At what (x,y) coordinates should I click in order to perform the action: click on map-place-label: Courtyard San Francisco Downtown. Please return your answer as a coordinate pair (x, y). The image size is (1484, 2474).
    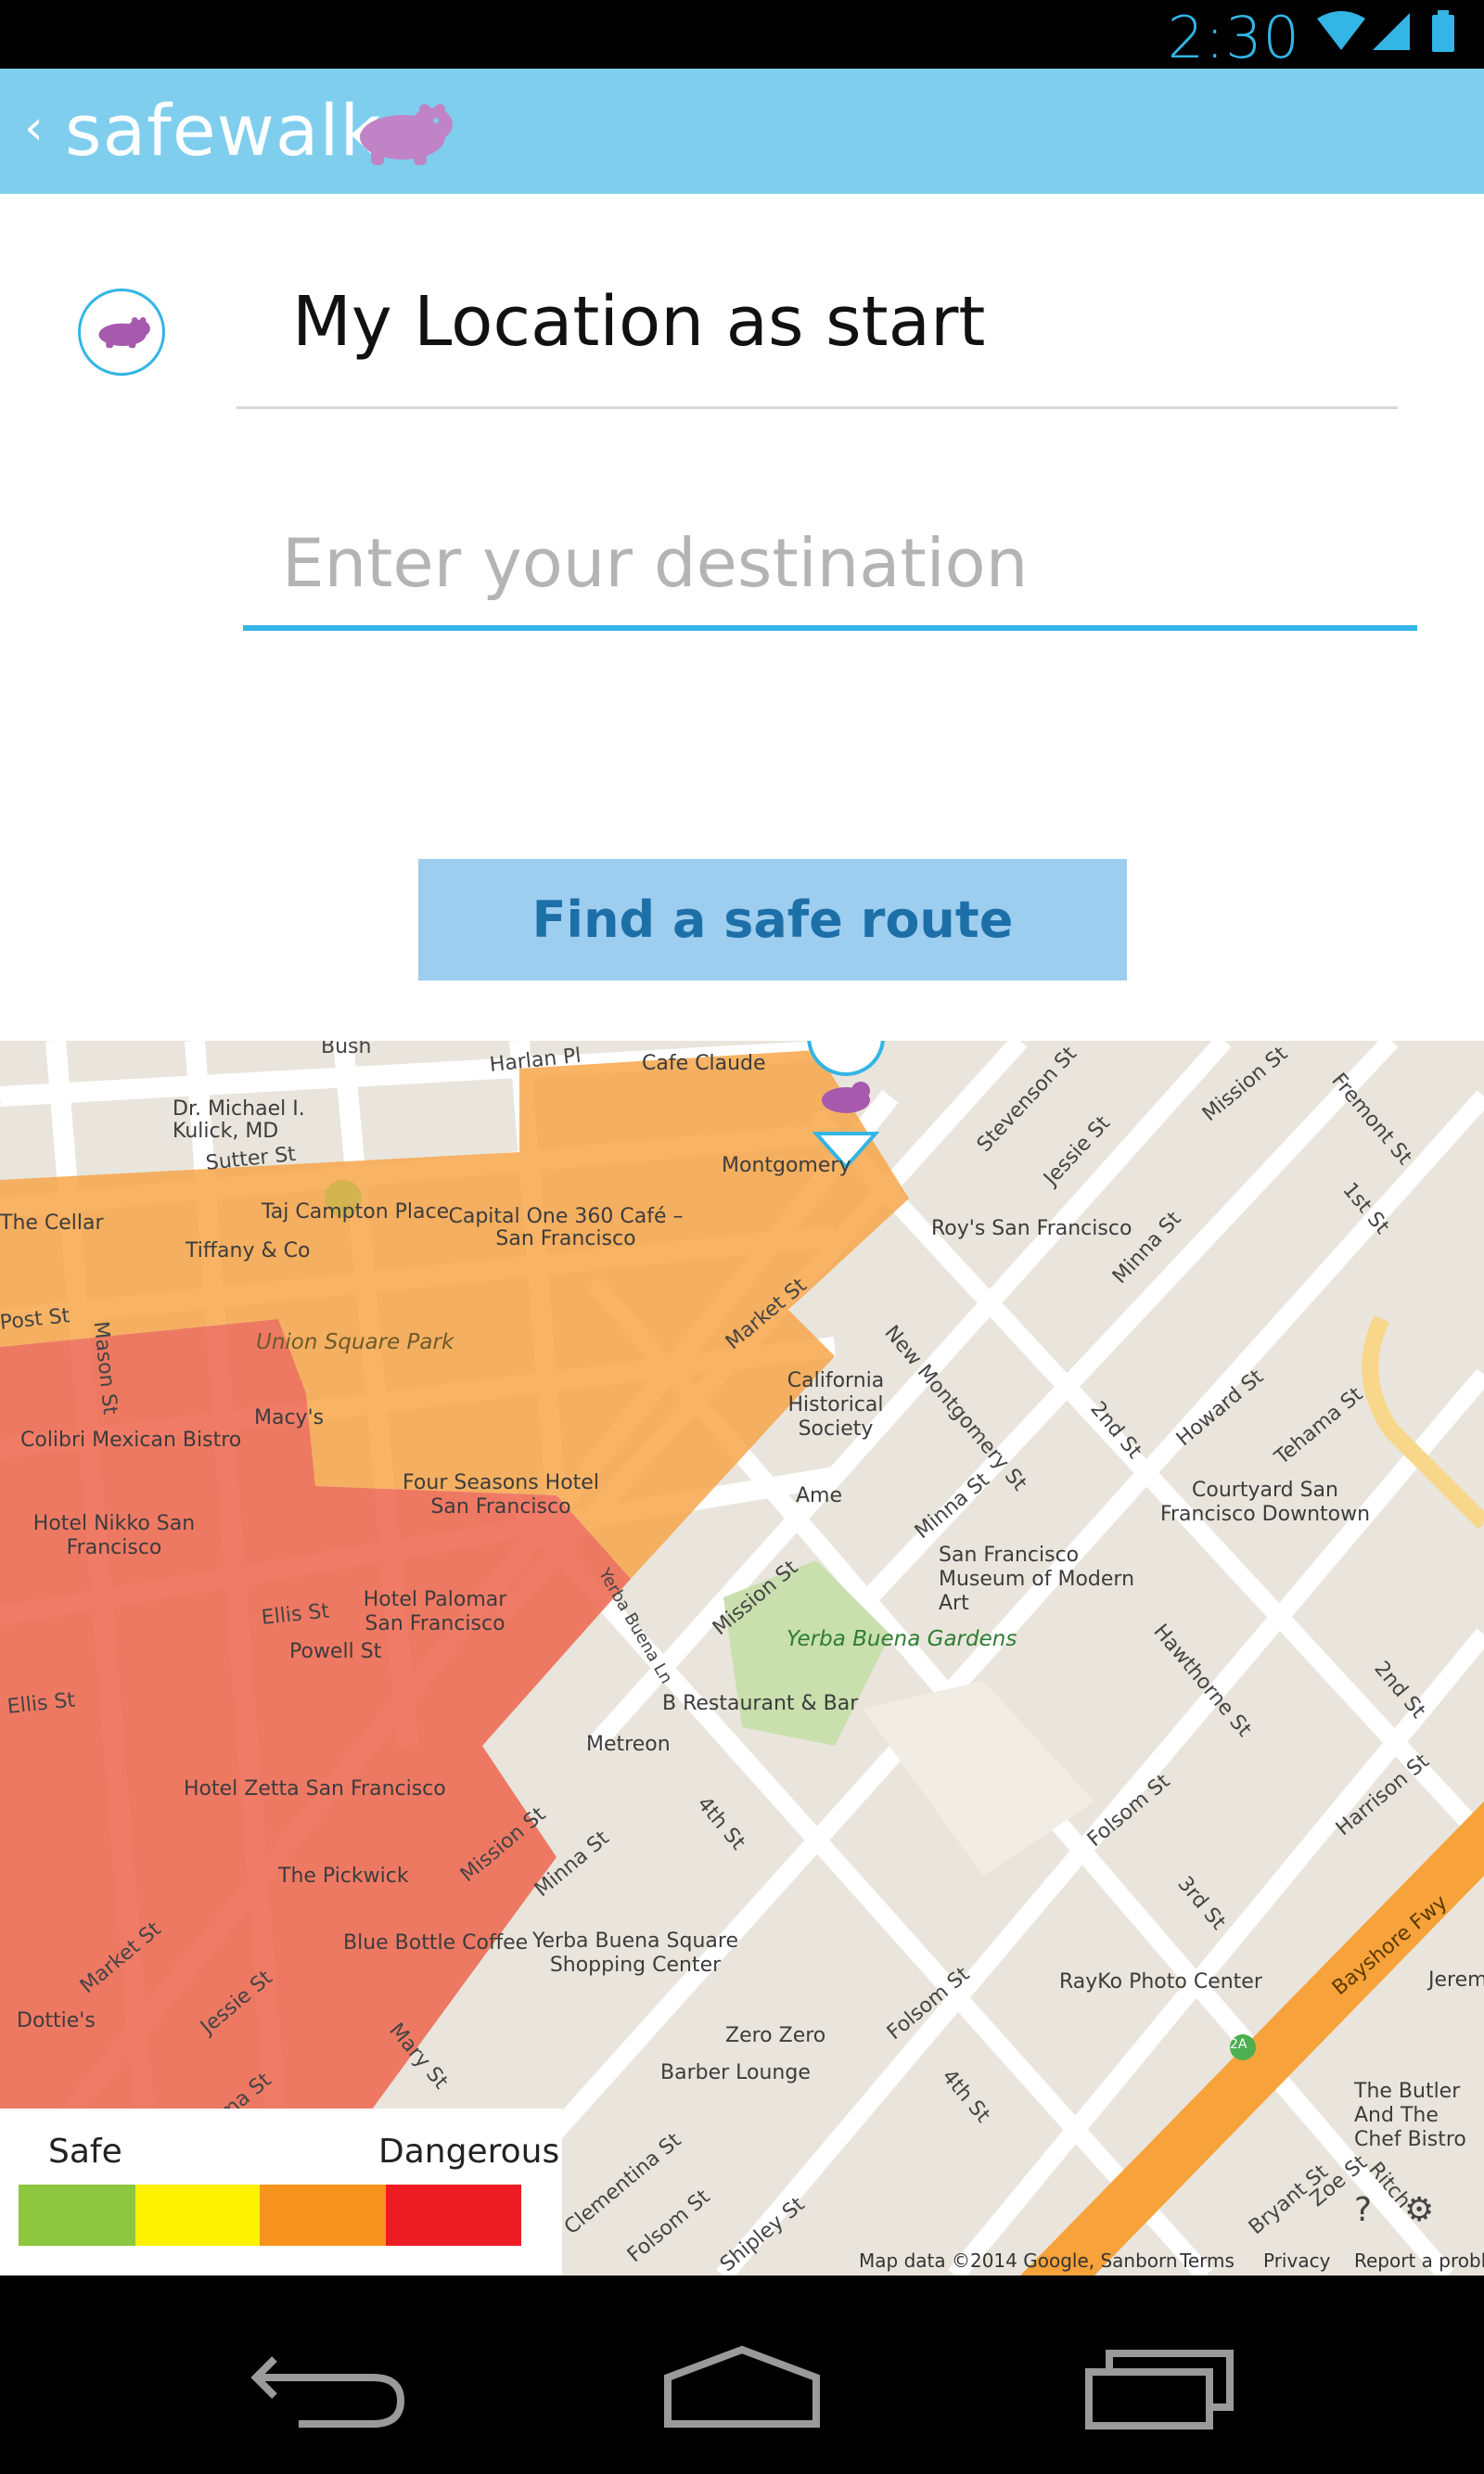
    Looking at the image, I should click on (1265, 1502).